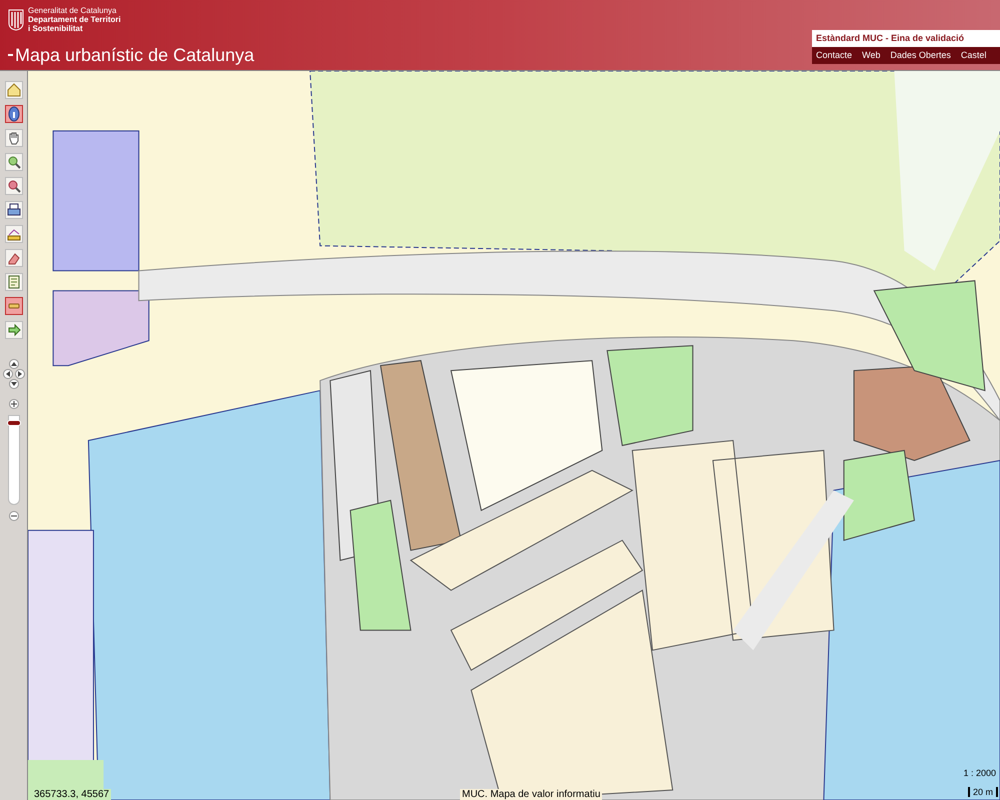 The height and width of the screenshot is (800, 1000). I want to click on zoom-slider-thumb, so click(13, 423).